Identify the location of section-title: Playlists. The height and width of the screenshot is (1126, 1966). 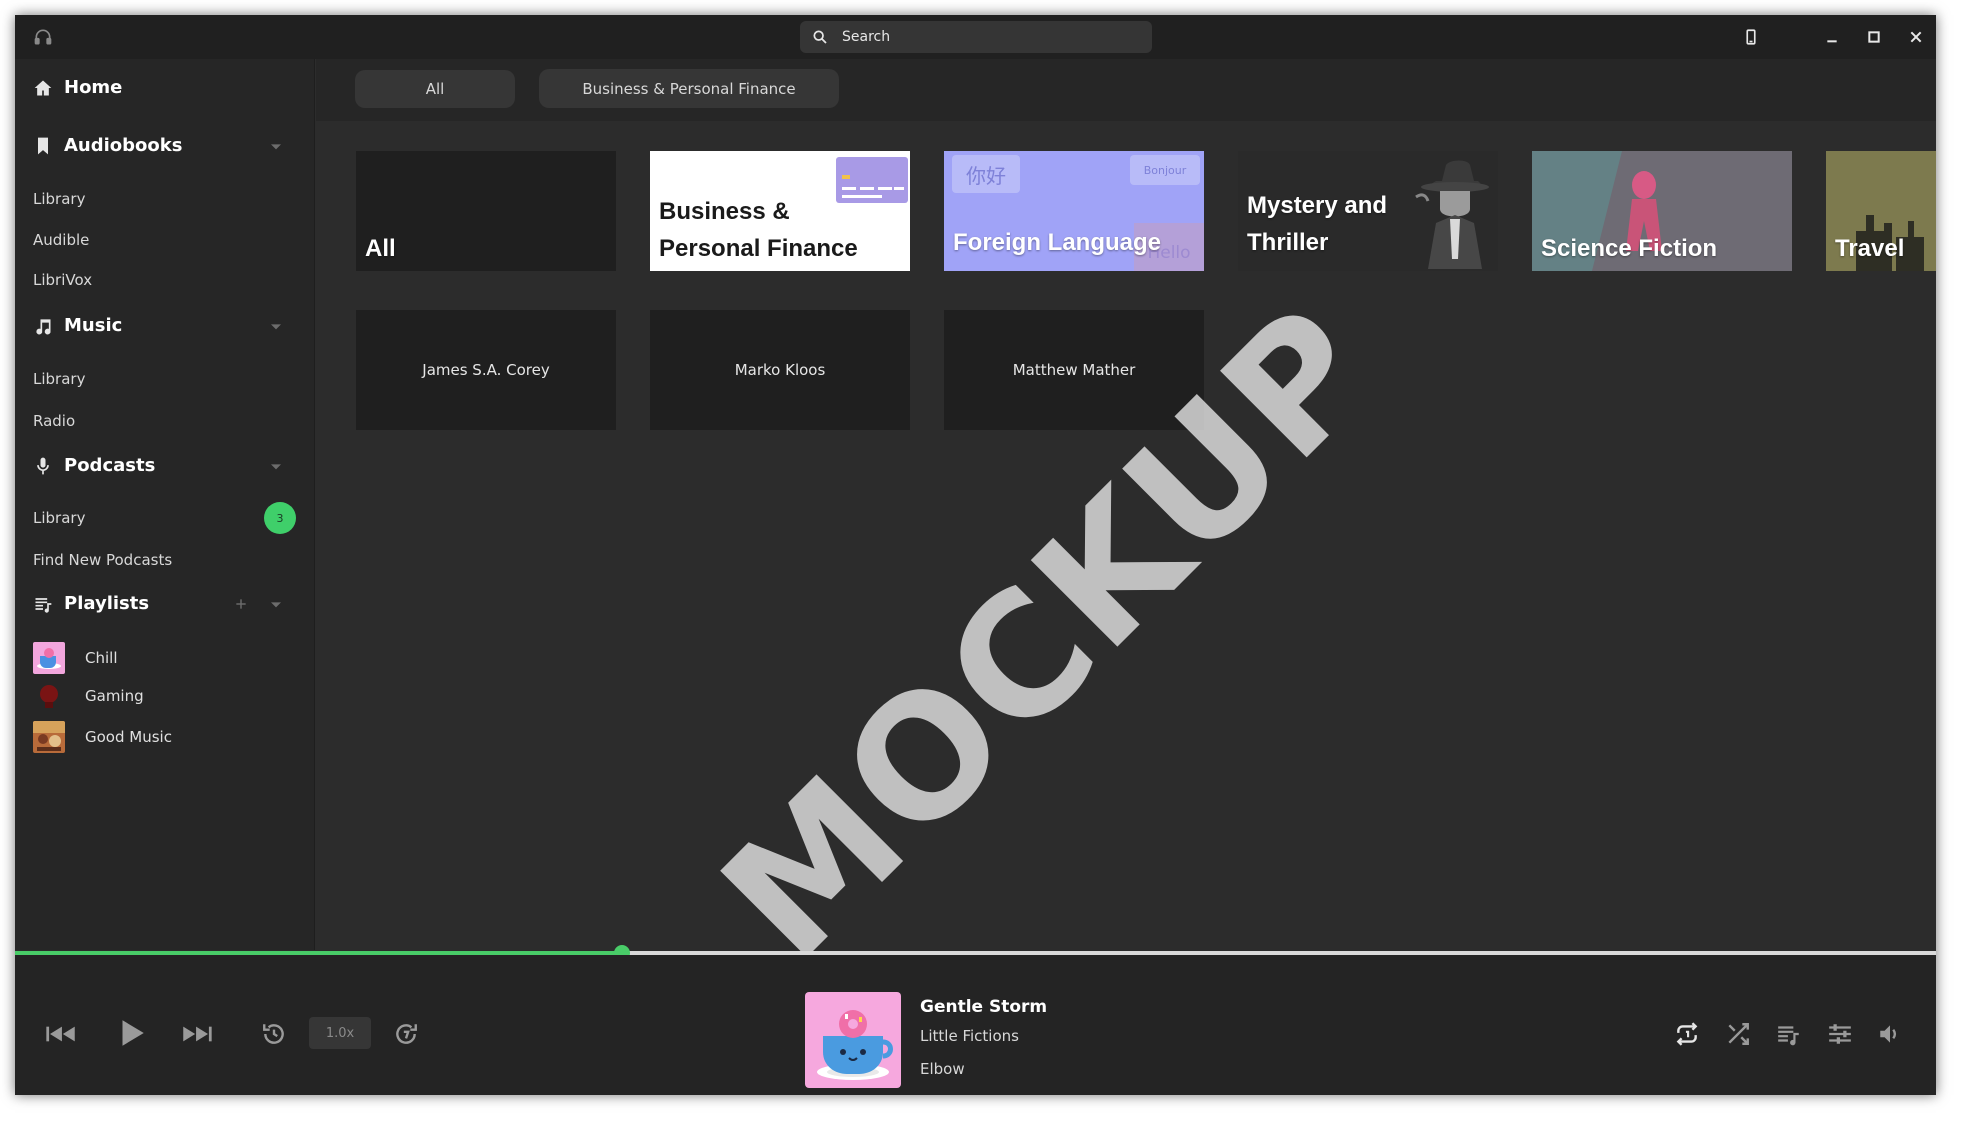
(107, 603).